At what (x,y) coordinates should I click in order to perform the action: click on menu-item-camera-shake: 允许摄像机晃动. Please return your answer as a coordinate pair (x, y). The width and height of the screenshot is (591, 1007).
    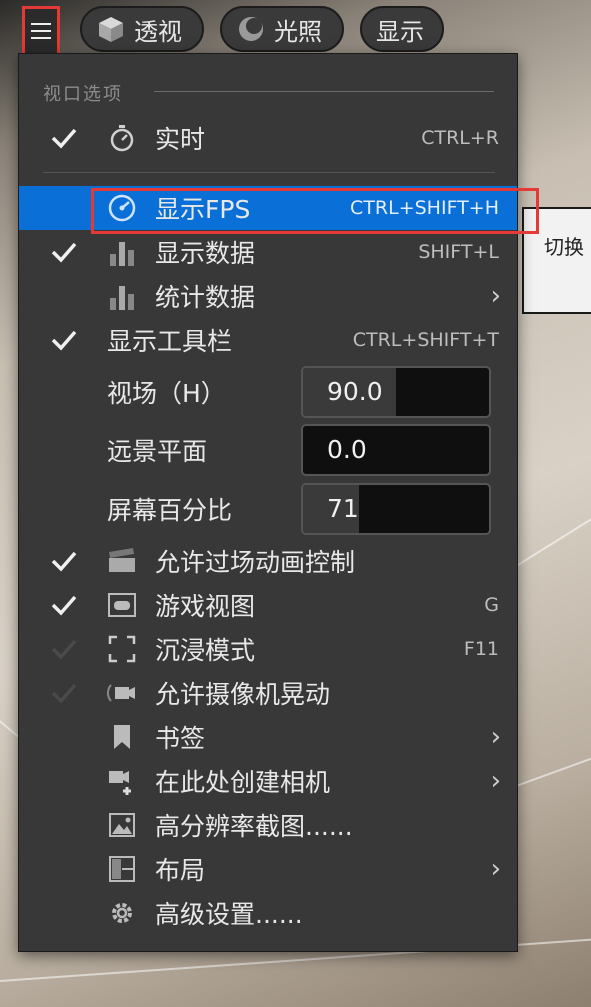
    Looking at the image, I should click on (268, 693).